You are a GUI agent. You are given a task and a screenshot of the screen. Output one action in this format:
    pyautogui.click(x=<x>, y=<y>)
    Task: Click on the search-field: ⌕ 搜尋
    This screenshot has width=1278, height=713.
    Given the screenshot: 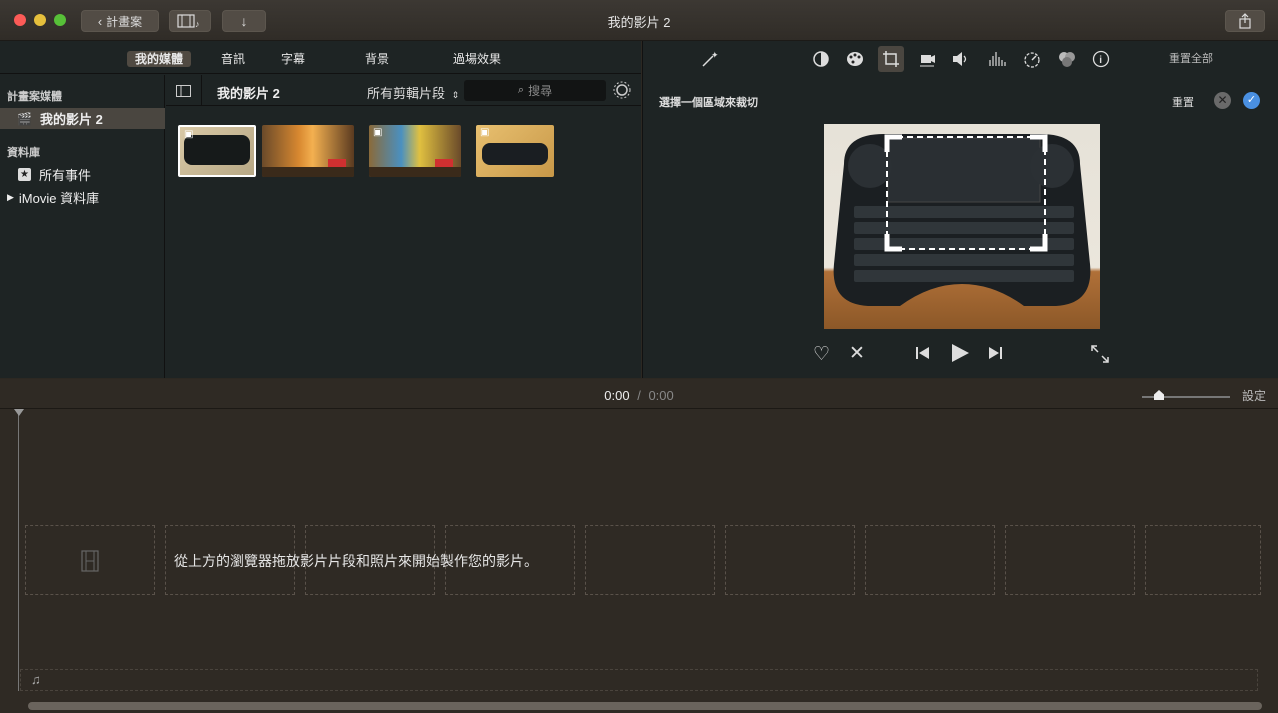 What is the action you would take?
    pyautogui.click(x=535, y=90)
    